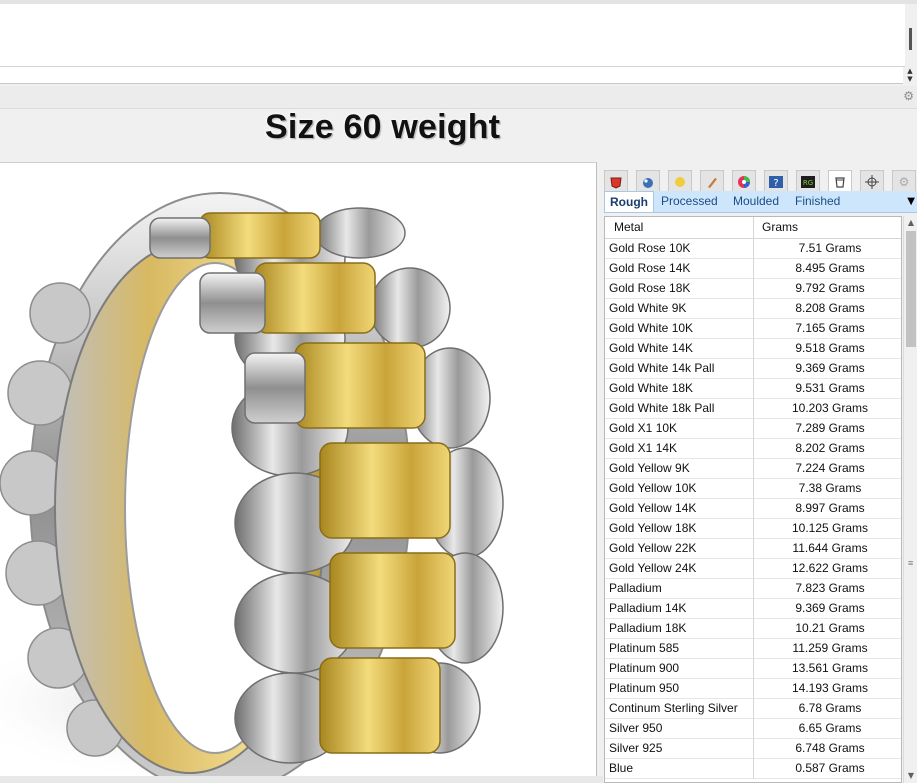 Image resolution: width=917 pixels, height=783 pixels. Describe the element at coordinates (830, 288) in the screenshot. I see `grams-value: 9.792 Grams` at that location.